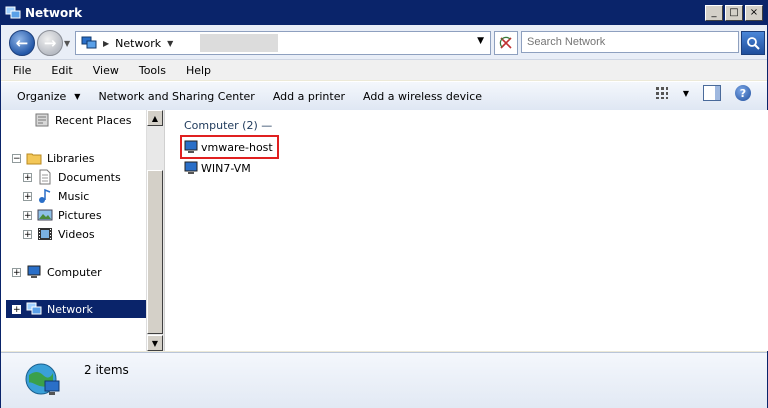 This screenshot has width=768, height=408. Describe the element at coordinates (384, 70) in the screenshot. I see `menu-bar: File Edit View Tools Help` at that location.